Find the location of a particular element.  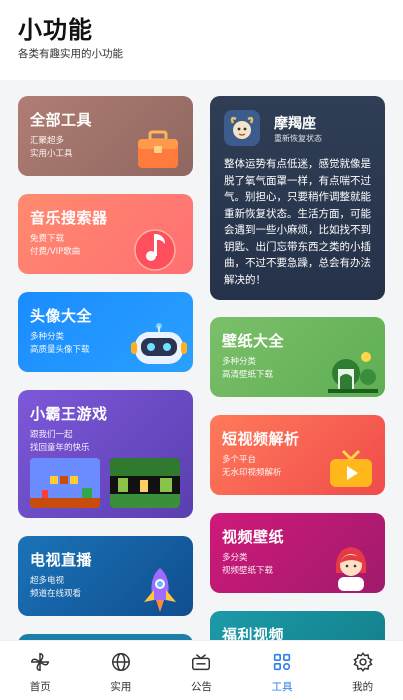

play-tv-icon is located at coordinates (351, 468).